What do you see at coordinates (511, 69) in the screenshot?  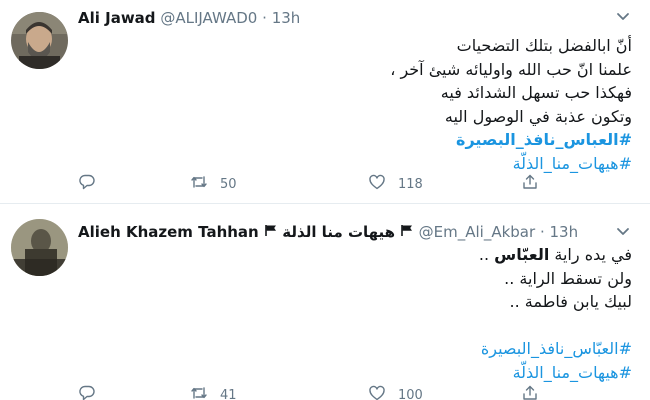 I see `tweet-line: علمنا انّ حب الله واوليائه شيئ آخر ،` at bounding box center [511, 69].